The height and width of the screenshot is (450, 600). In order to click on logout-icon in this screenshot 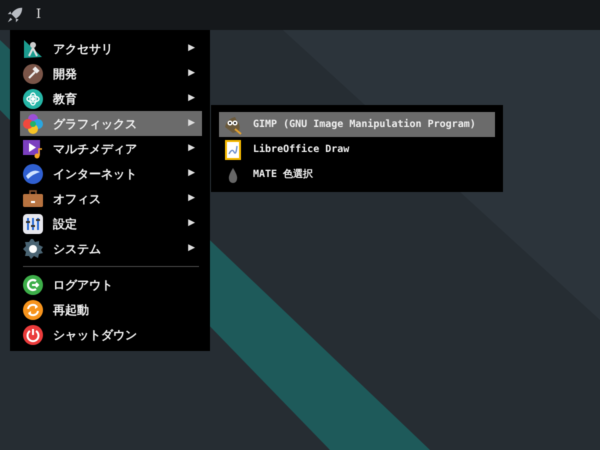, I will do `click(33, 284)`.